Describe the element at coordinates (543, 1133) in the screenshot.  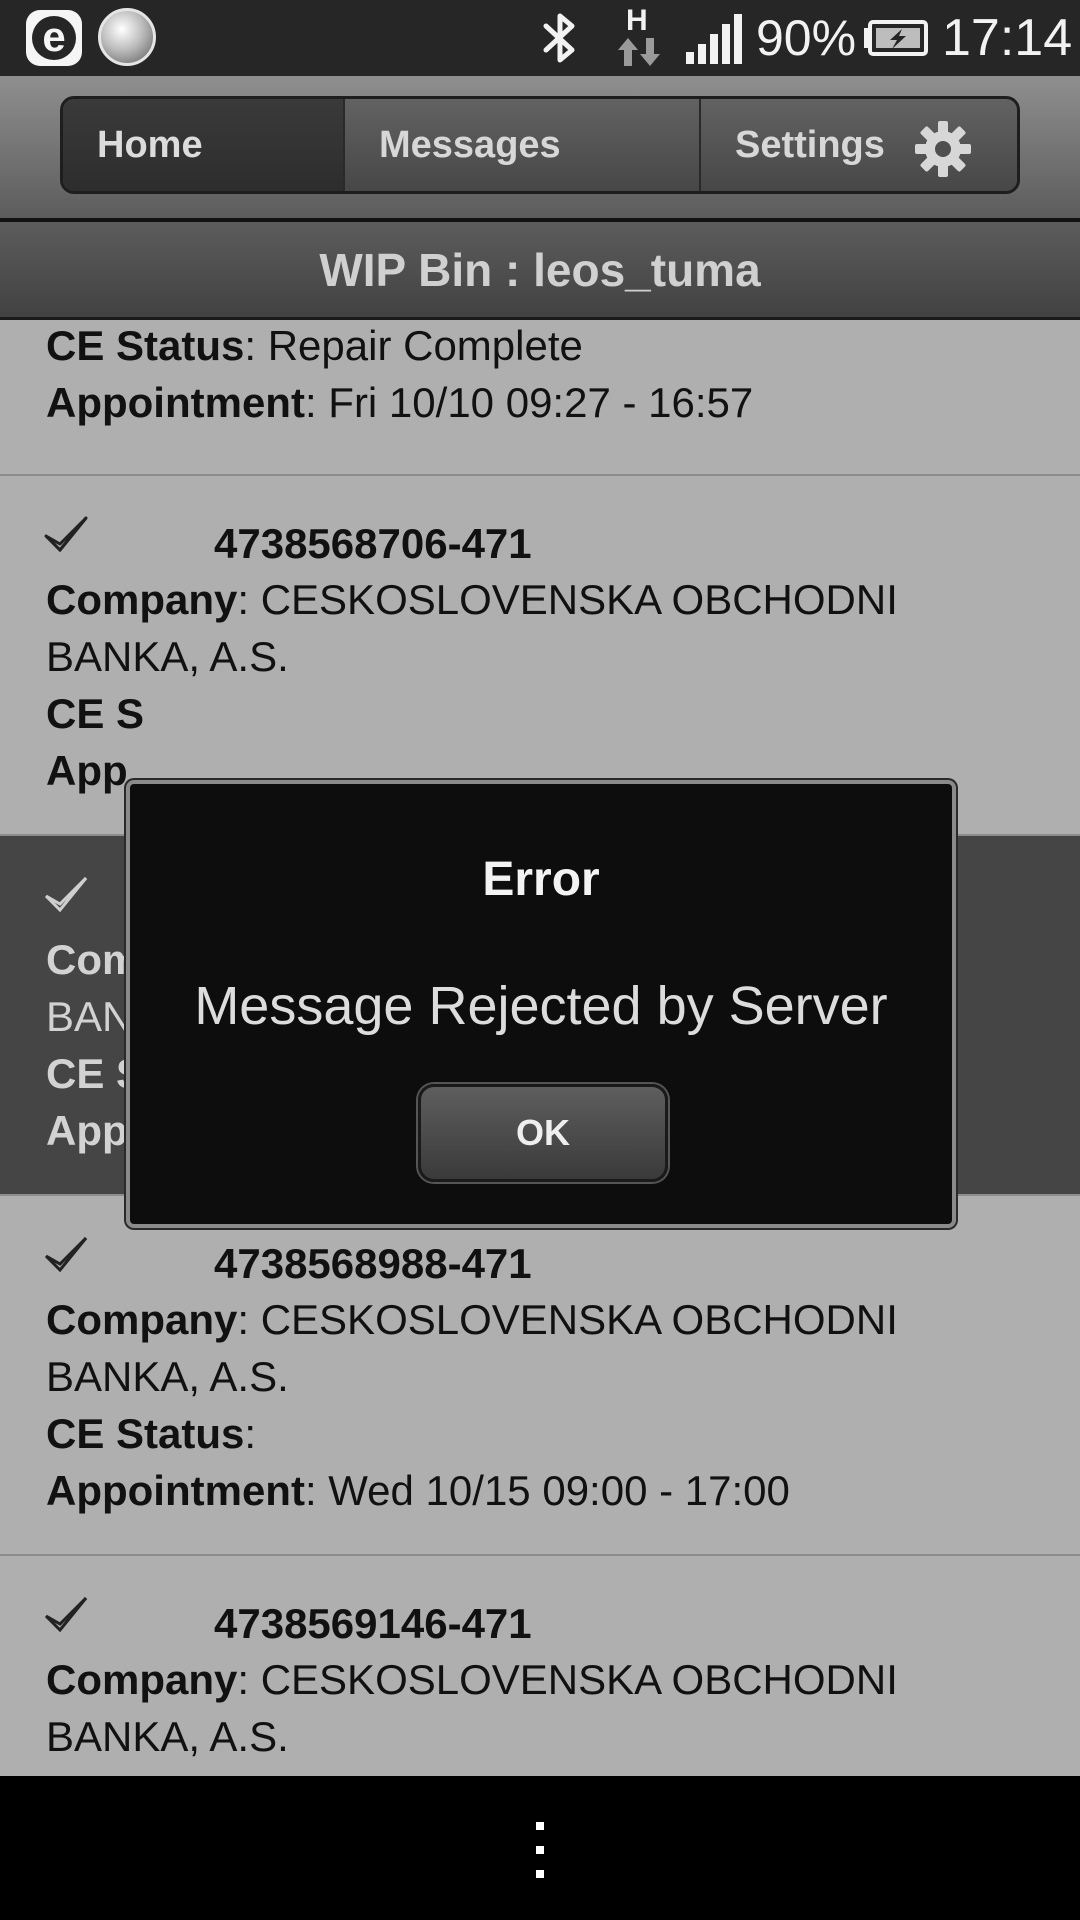
I see `ok-button: OK` at that location.